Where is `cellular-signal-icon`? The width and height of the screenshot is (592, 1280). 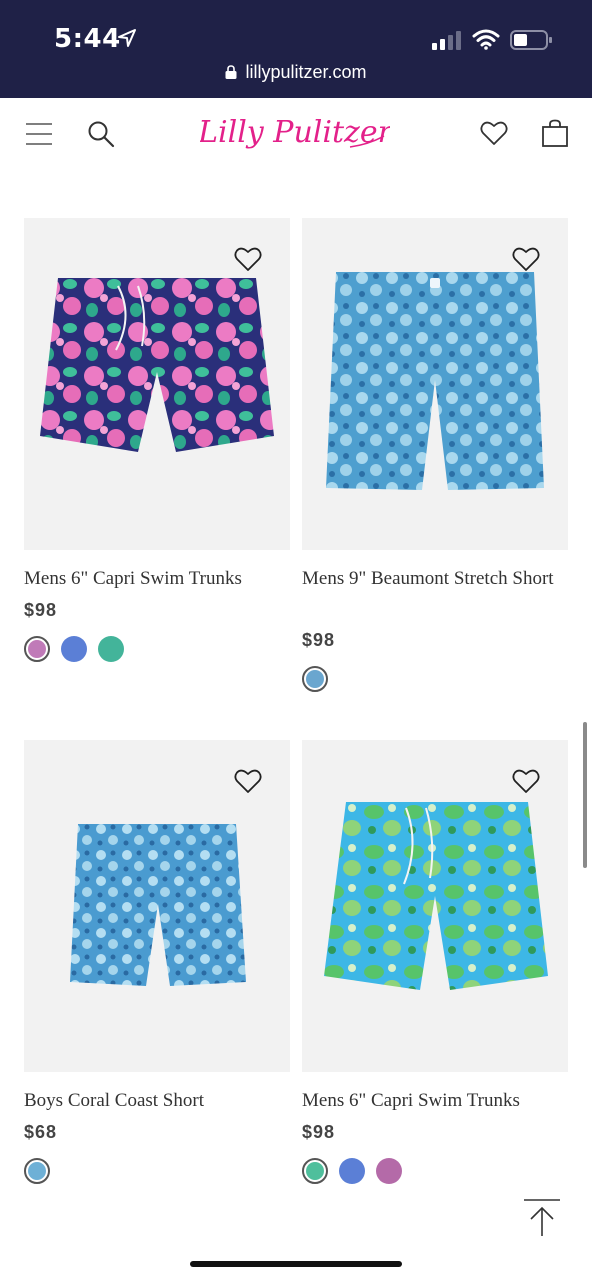
cellular-signal-icon is located at coordinates (446, 40).